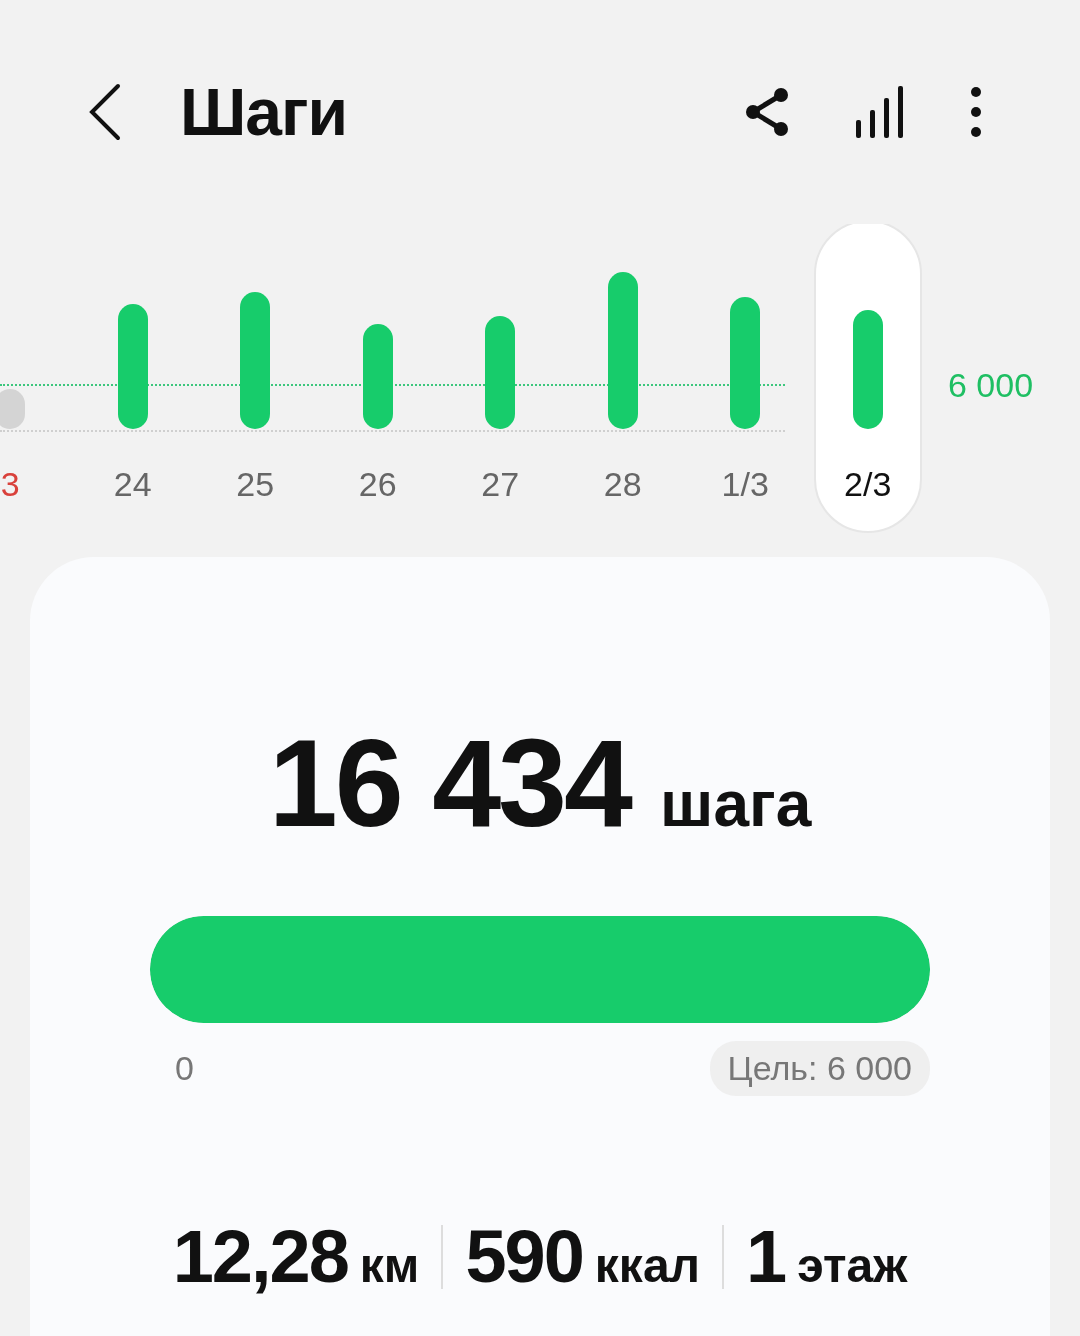  Describe the element at coordinates (976, 112) in the screenshot. I see `more-options-button` at that location.